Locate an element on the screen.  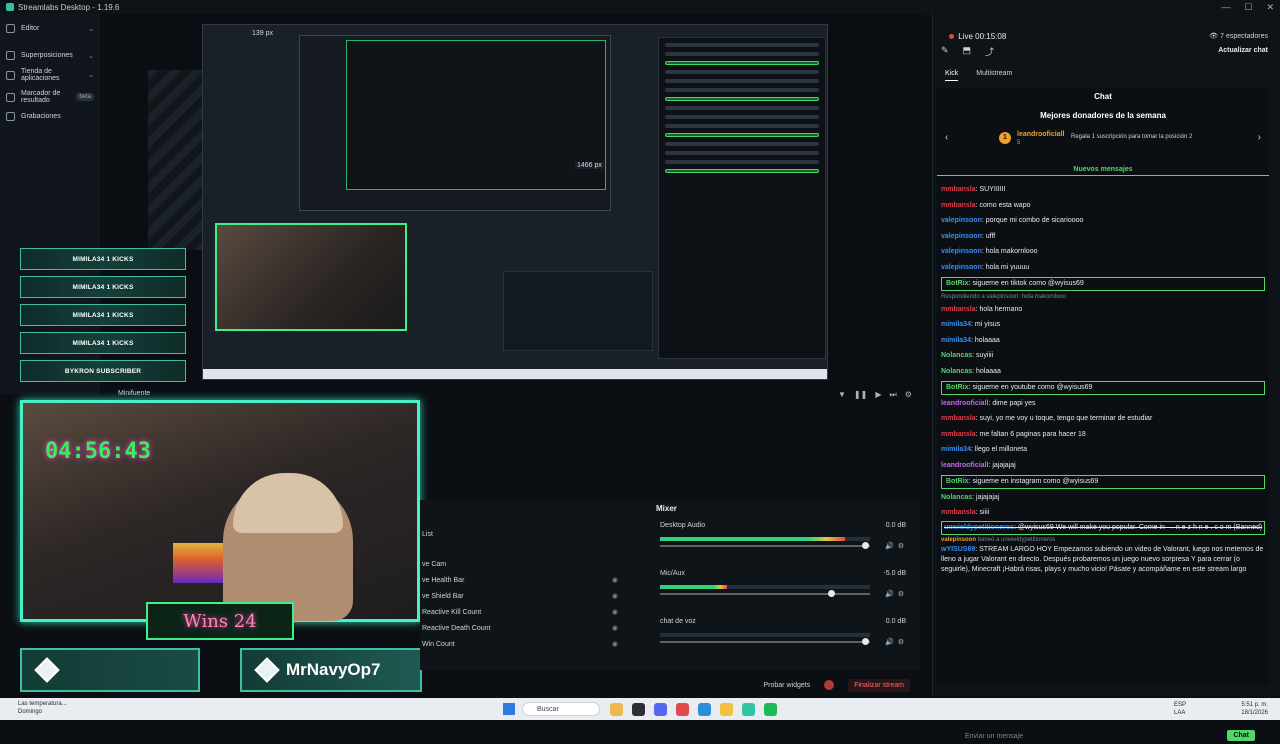
tab-multistream: Multistream is located at coordinates (994, 75).